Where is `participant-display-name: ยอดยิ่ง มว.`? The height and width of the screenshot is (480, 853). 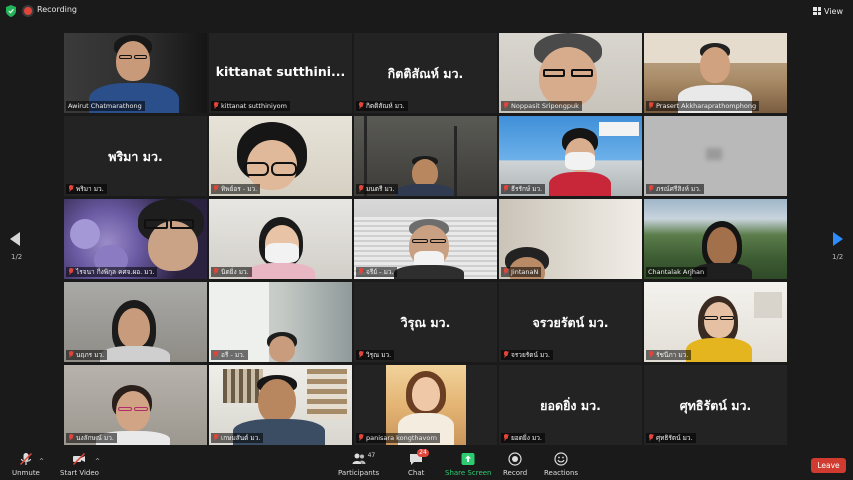 participant-display-name: ยอดยิ่ง มว. is located at coordinates (570, 405).